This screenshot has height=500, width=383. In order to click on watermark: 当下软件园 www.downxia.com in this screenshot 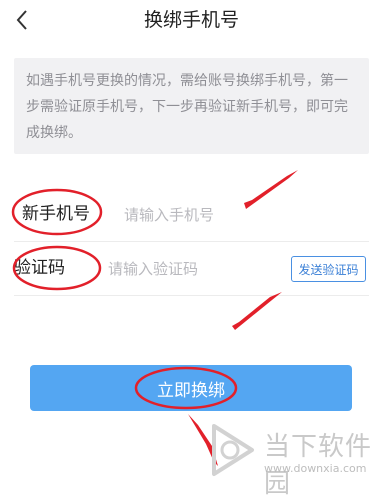, I will do `click(293, 460)`.